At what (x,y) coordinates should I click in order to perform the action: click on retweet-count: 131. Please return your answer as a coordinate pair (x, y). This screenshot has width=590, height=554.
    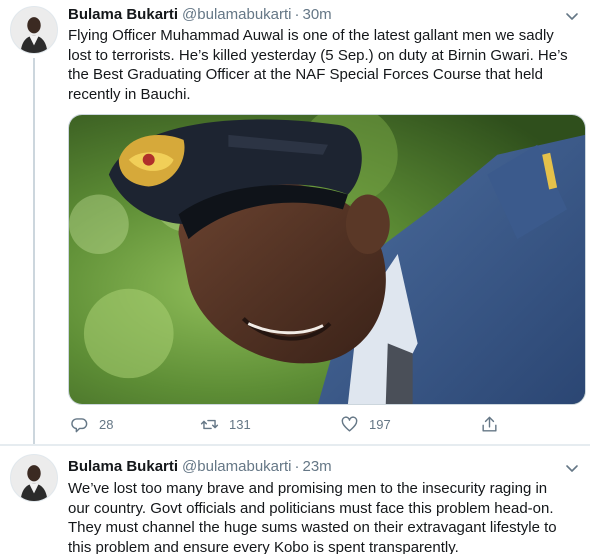
    Looking at the image, I should click on (240, 424).